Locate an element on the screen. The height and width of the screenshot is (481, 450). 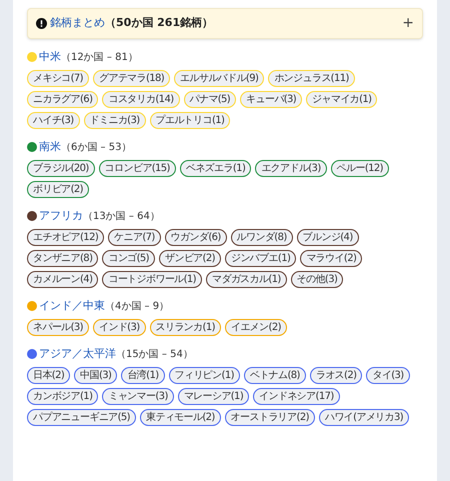
country-chip: エルサルバドル(9) is located at coordinates (219, 78).